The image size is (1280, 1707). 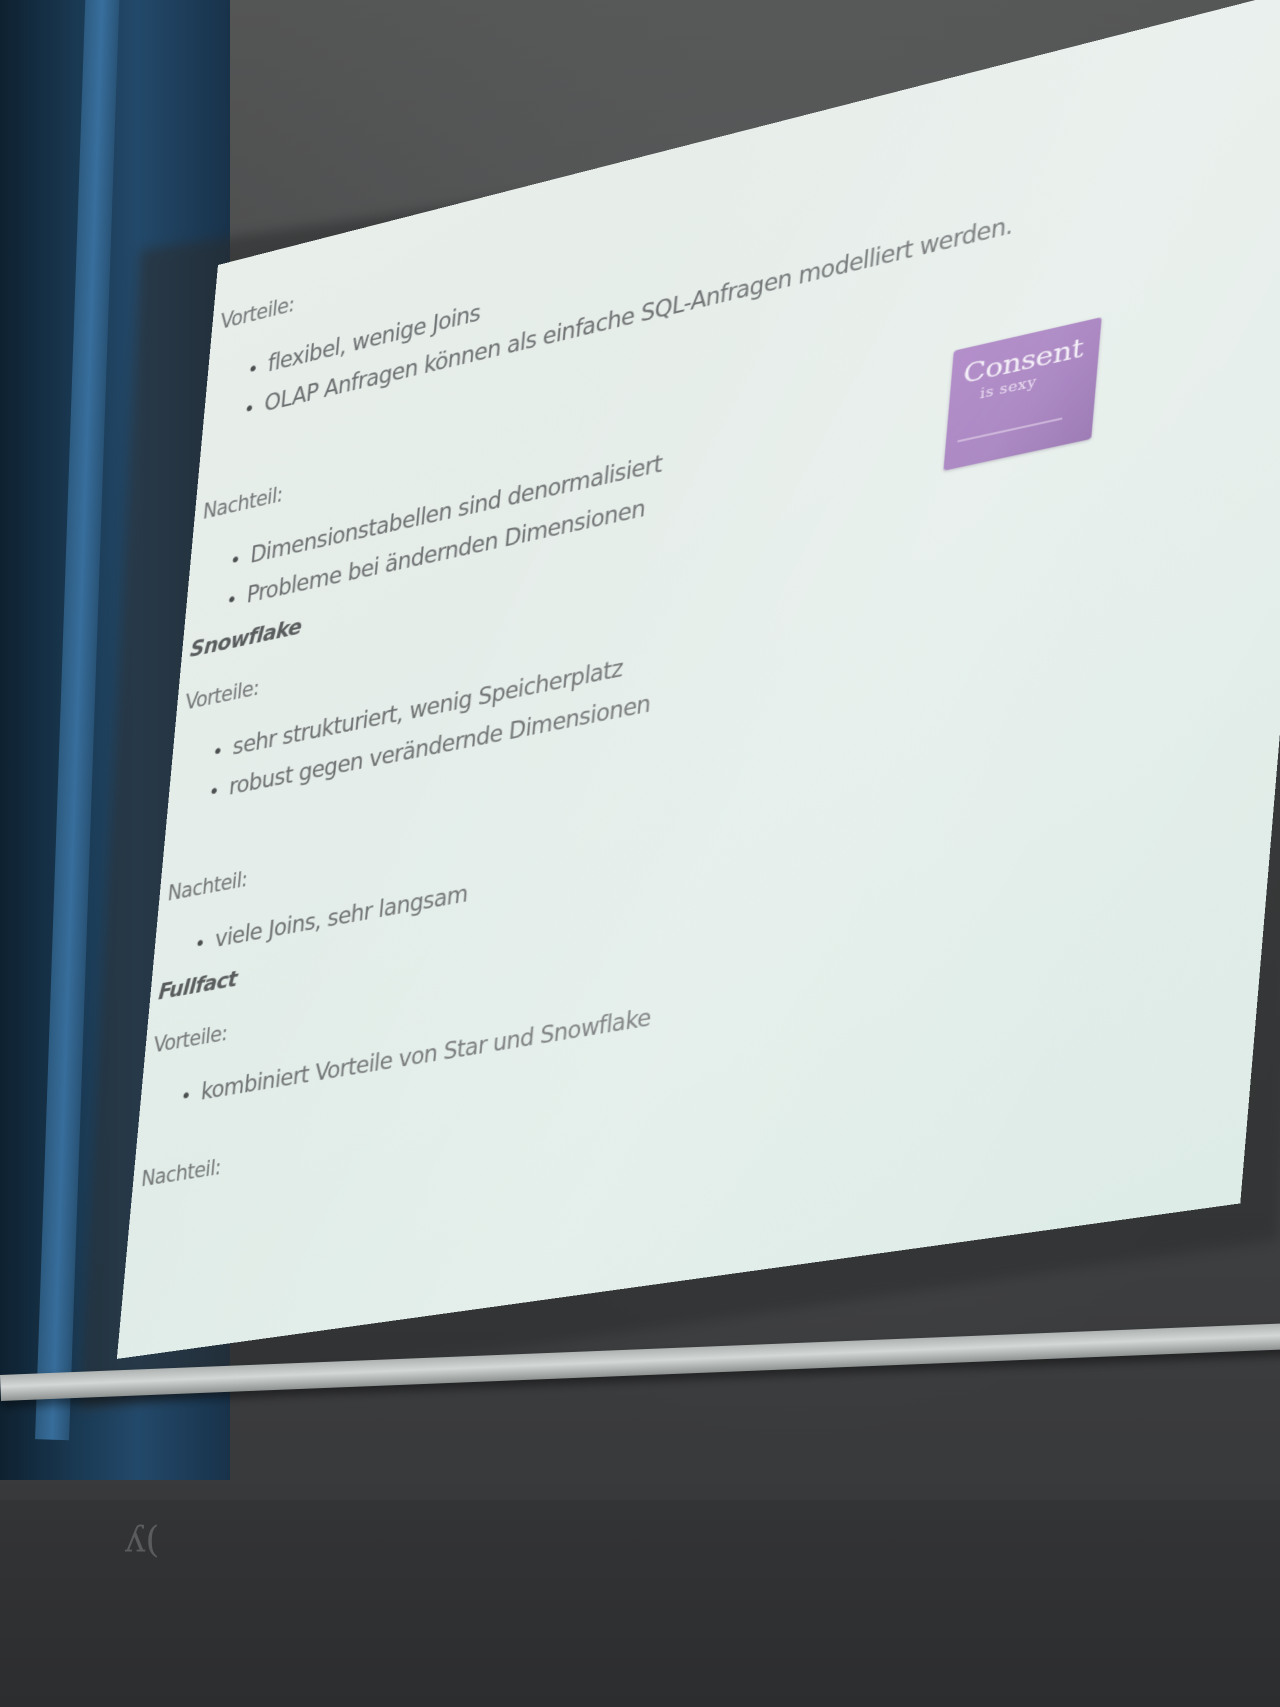 I want to click on sticker-fine-print, so click(x=1009, y=429).